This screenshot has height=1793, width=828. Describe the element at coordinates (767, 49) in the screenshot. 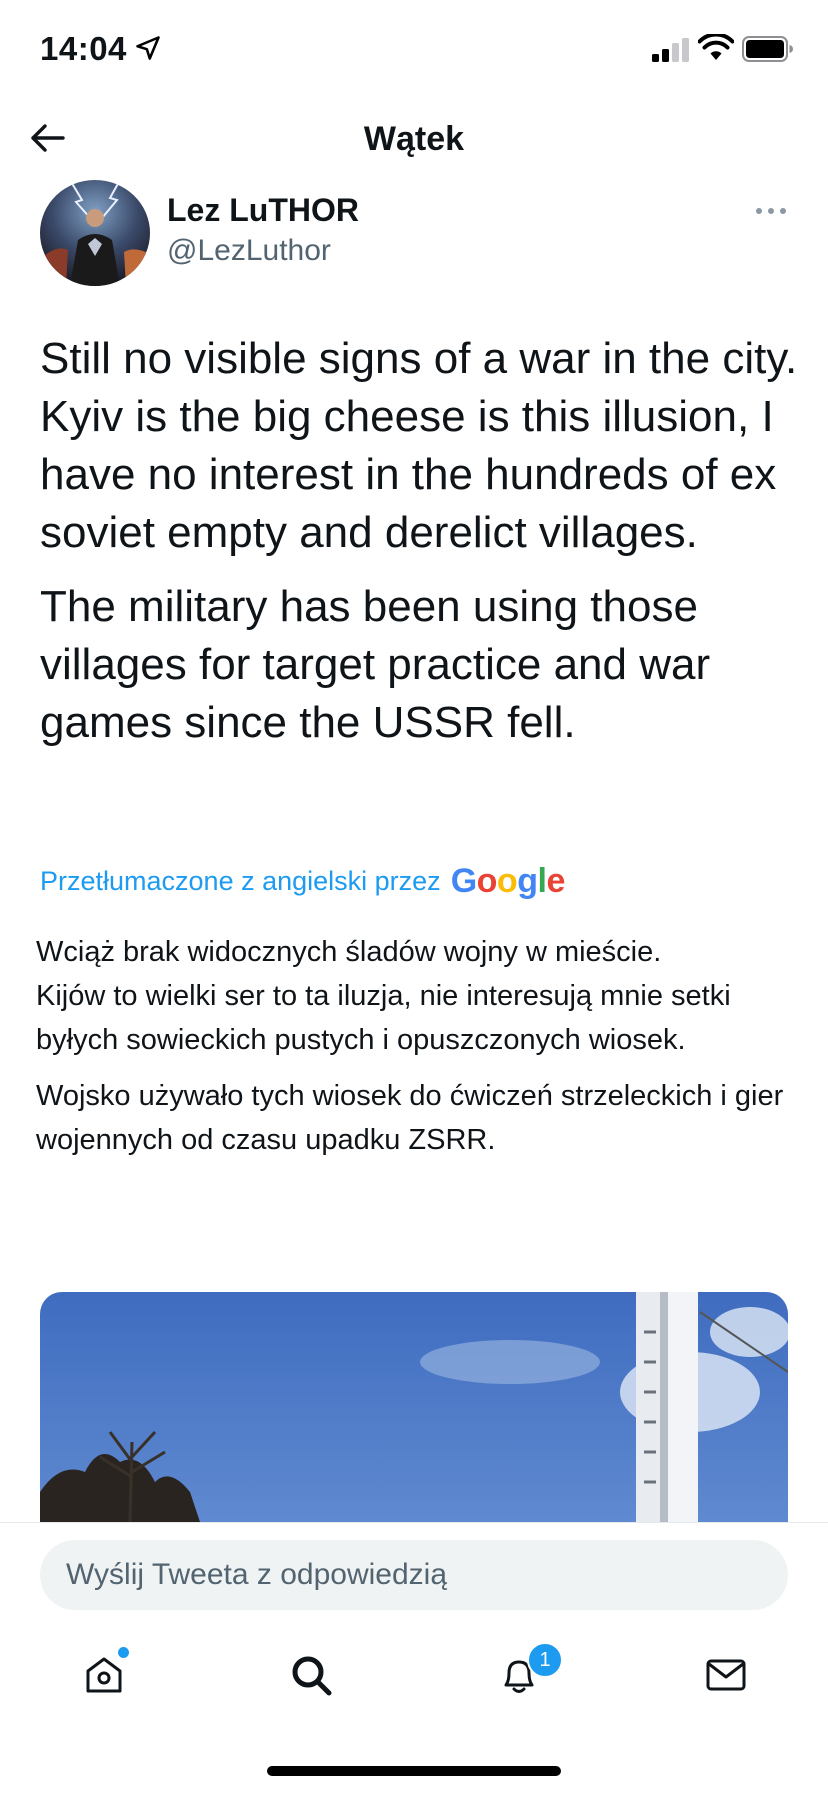

I see `battery-icon` at that location.